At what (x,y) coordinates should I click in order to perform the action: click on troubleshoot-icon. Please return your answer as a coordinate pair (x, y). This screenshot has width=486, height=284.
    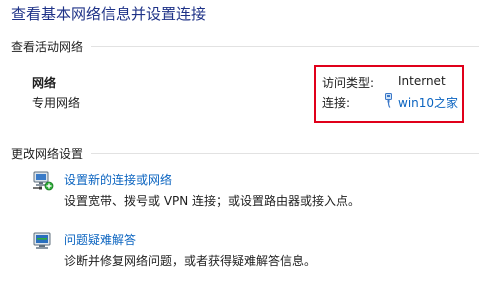
    Looking at the image, I should click on (43, 240).